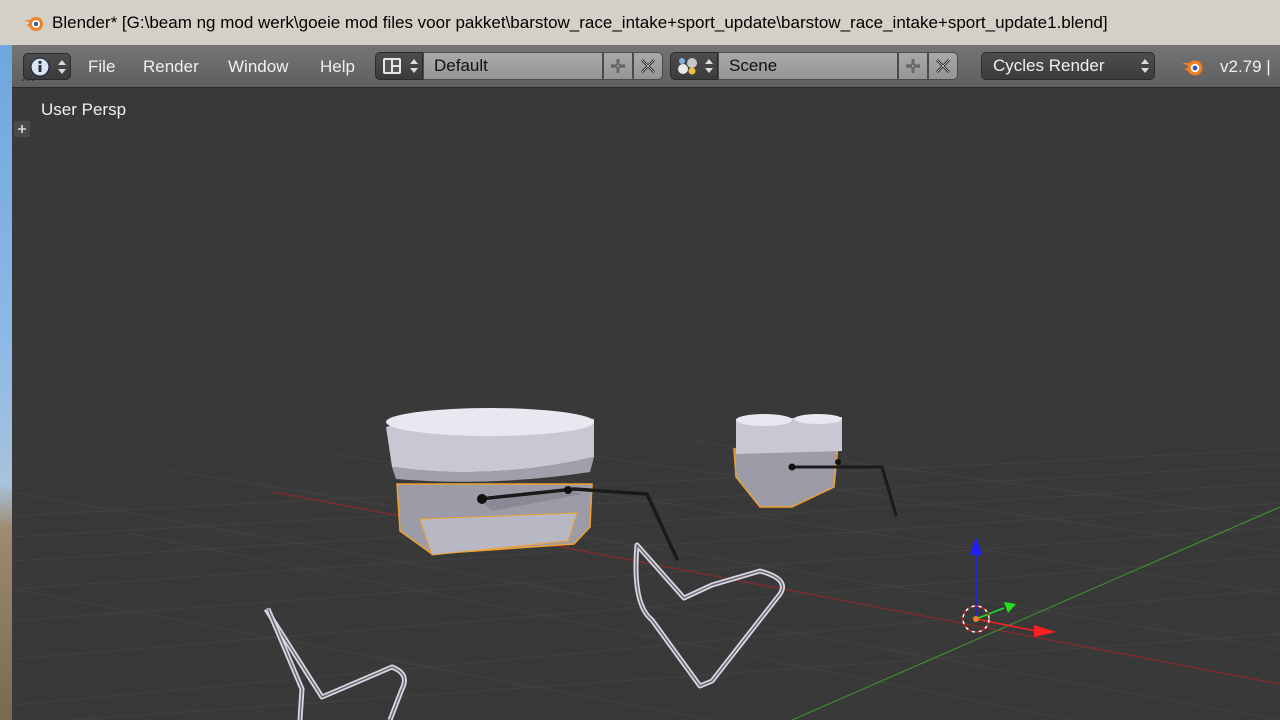 This screenshot has height=720, width=1280. I want to click on y-axis-line, so click(1035, 613).